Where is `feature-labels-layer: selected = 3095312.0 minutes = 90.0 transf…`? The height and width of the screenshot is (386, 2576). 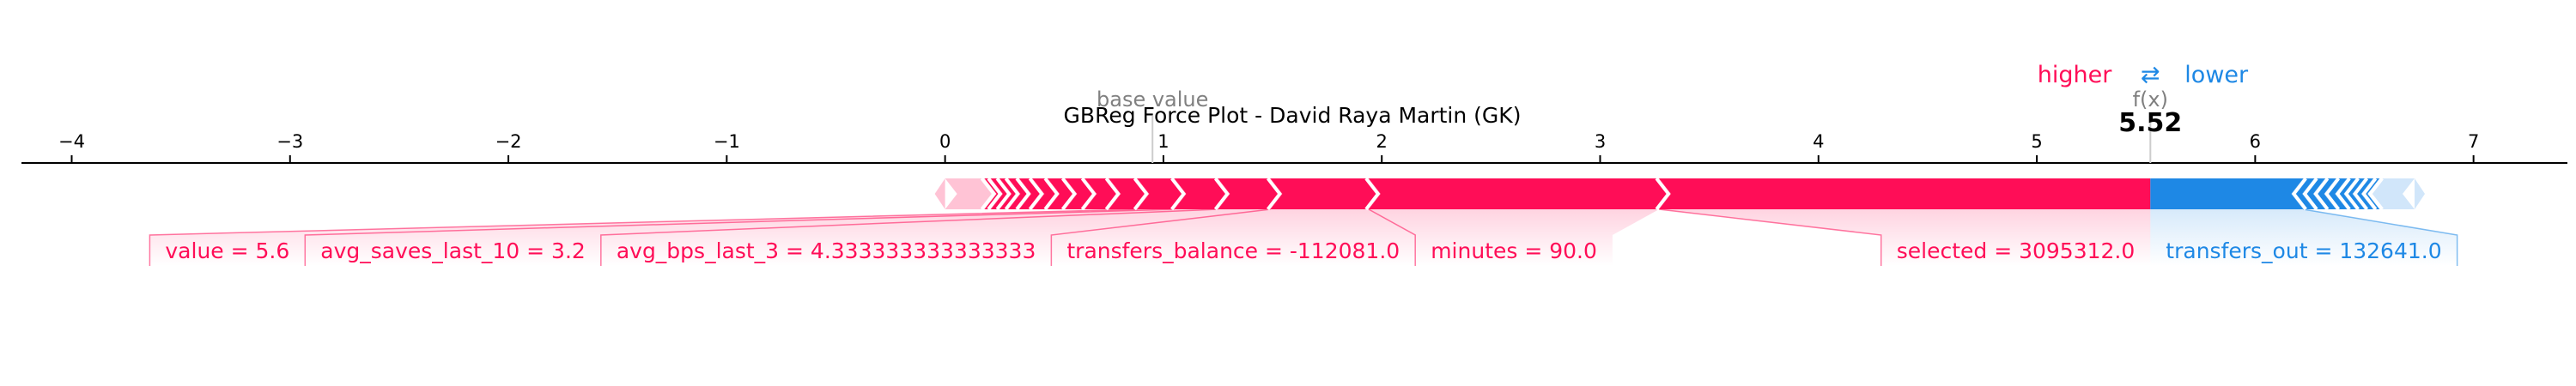
feature-labels-layer: selected = 3095312.0 minutes = 90.0 transf… is located at coordinates (1303, 250).